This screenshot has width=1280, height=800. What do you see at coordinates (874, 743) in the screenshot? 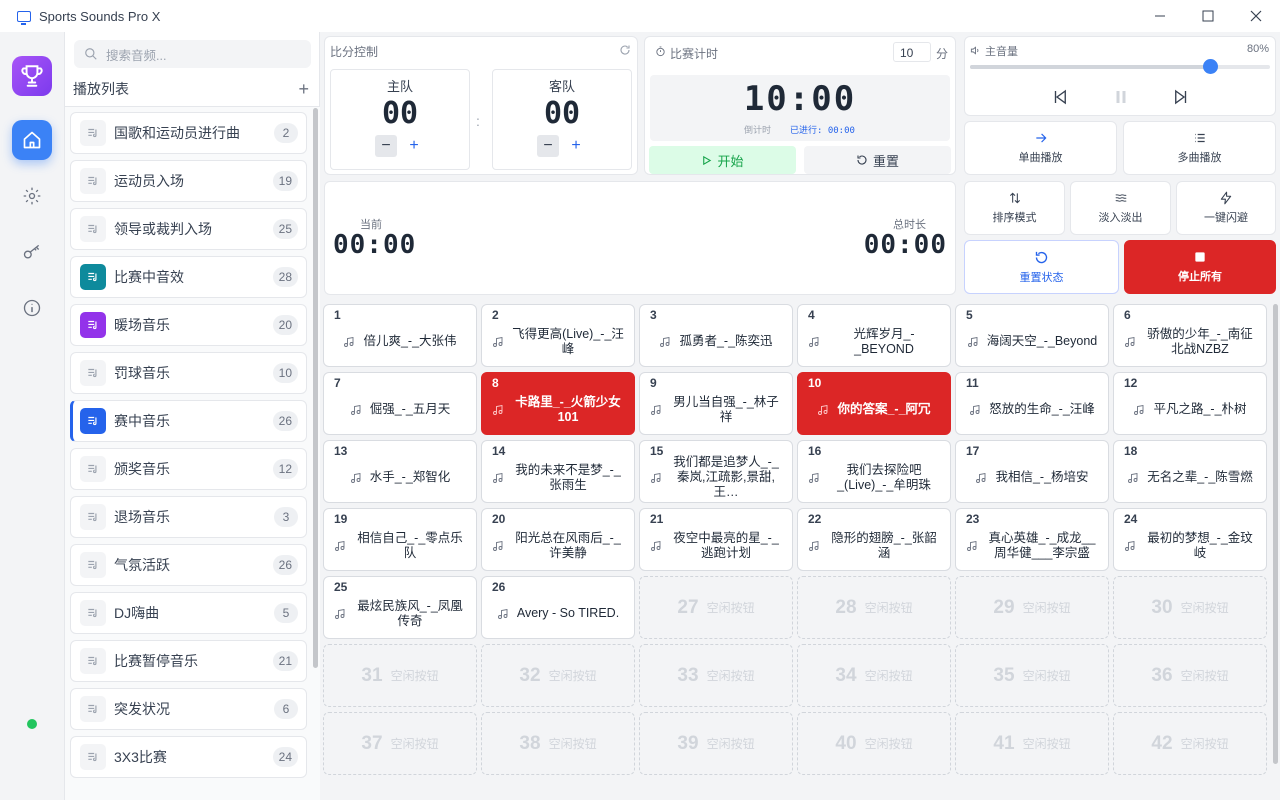
I see `empty-sound-button: 40 空闲按钮` at bounding box center [874, 743].